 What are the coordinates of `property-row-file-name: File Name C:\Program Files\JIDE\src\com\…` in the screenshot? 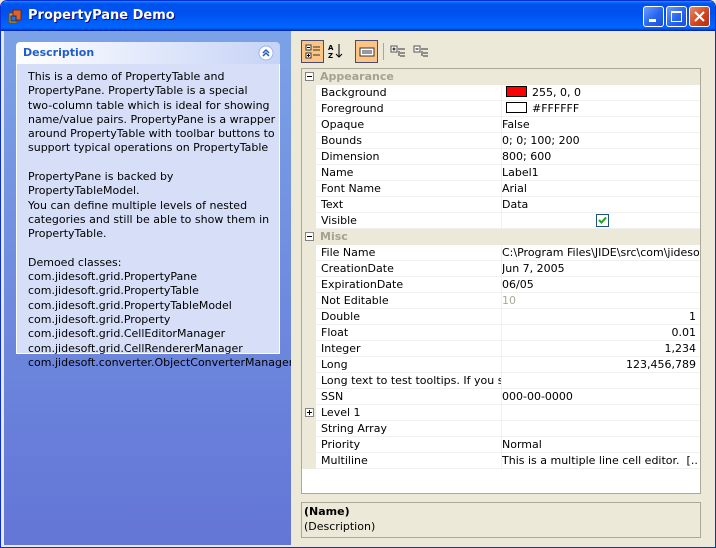 It's located at (501, 253).